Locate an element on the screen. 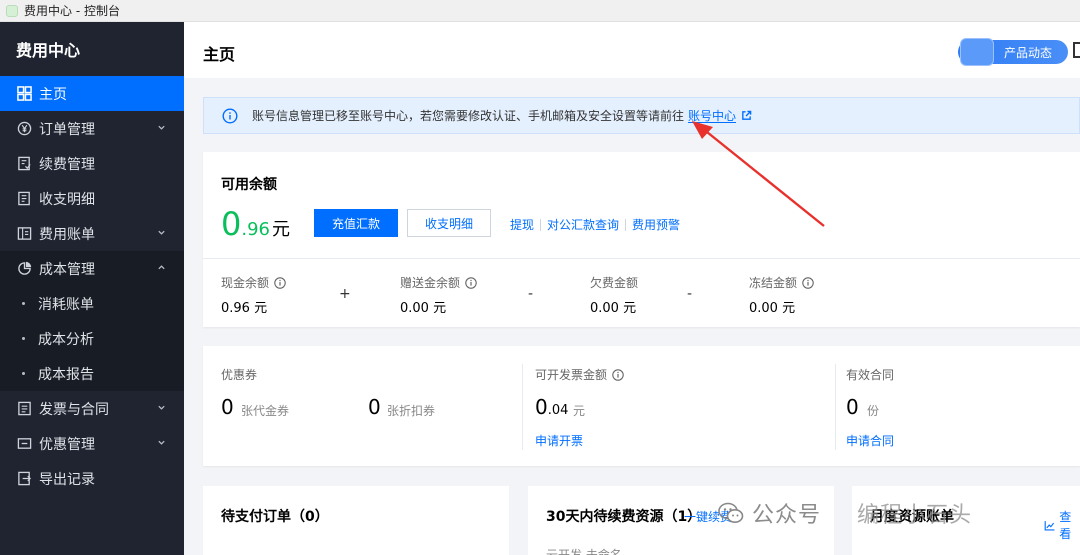 This screenshot has width=1080, height=555. cost-alert-link: 费用预警 is located at coordinates (656, 224).